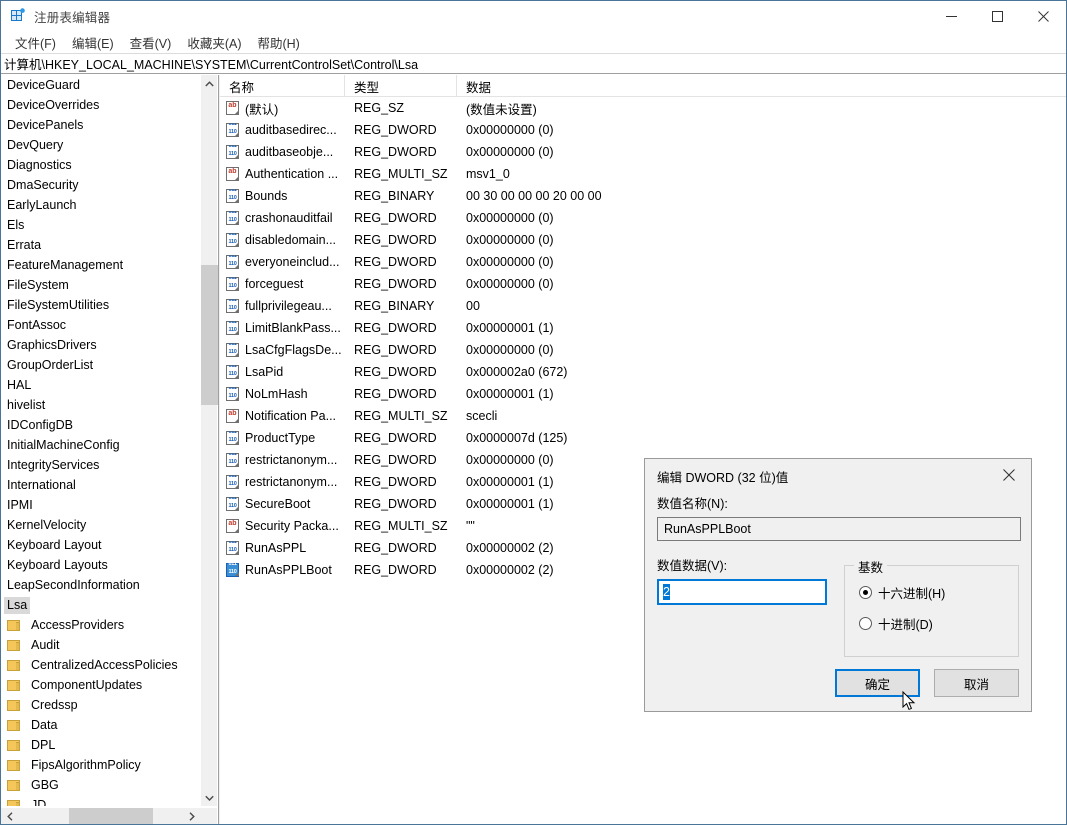 This screenshot has height=825, width=1067. Describe the element at coordinates (951, 16) in the screenshot. I see `minimize-button` at that location.